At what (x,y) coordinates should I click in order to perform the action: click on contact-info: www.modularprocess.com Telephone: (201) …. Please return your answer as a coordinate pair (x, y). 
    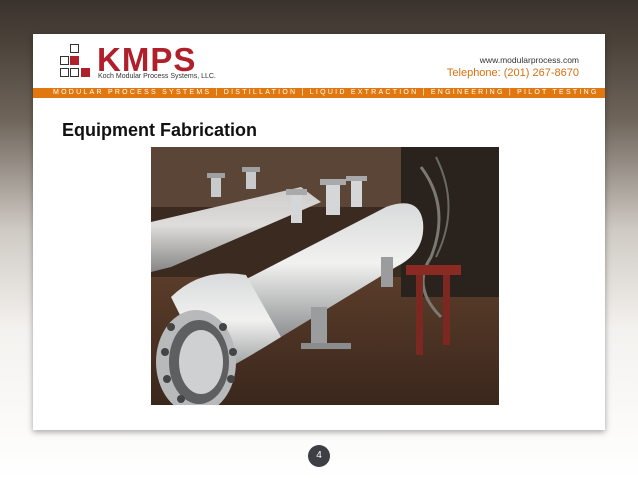
    Looking at the image, I should click on (513, 67).